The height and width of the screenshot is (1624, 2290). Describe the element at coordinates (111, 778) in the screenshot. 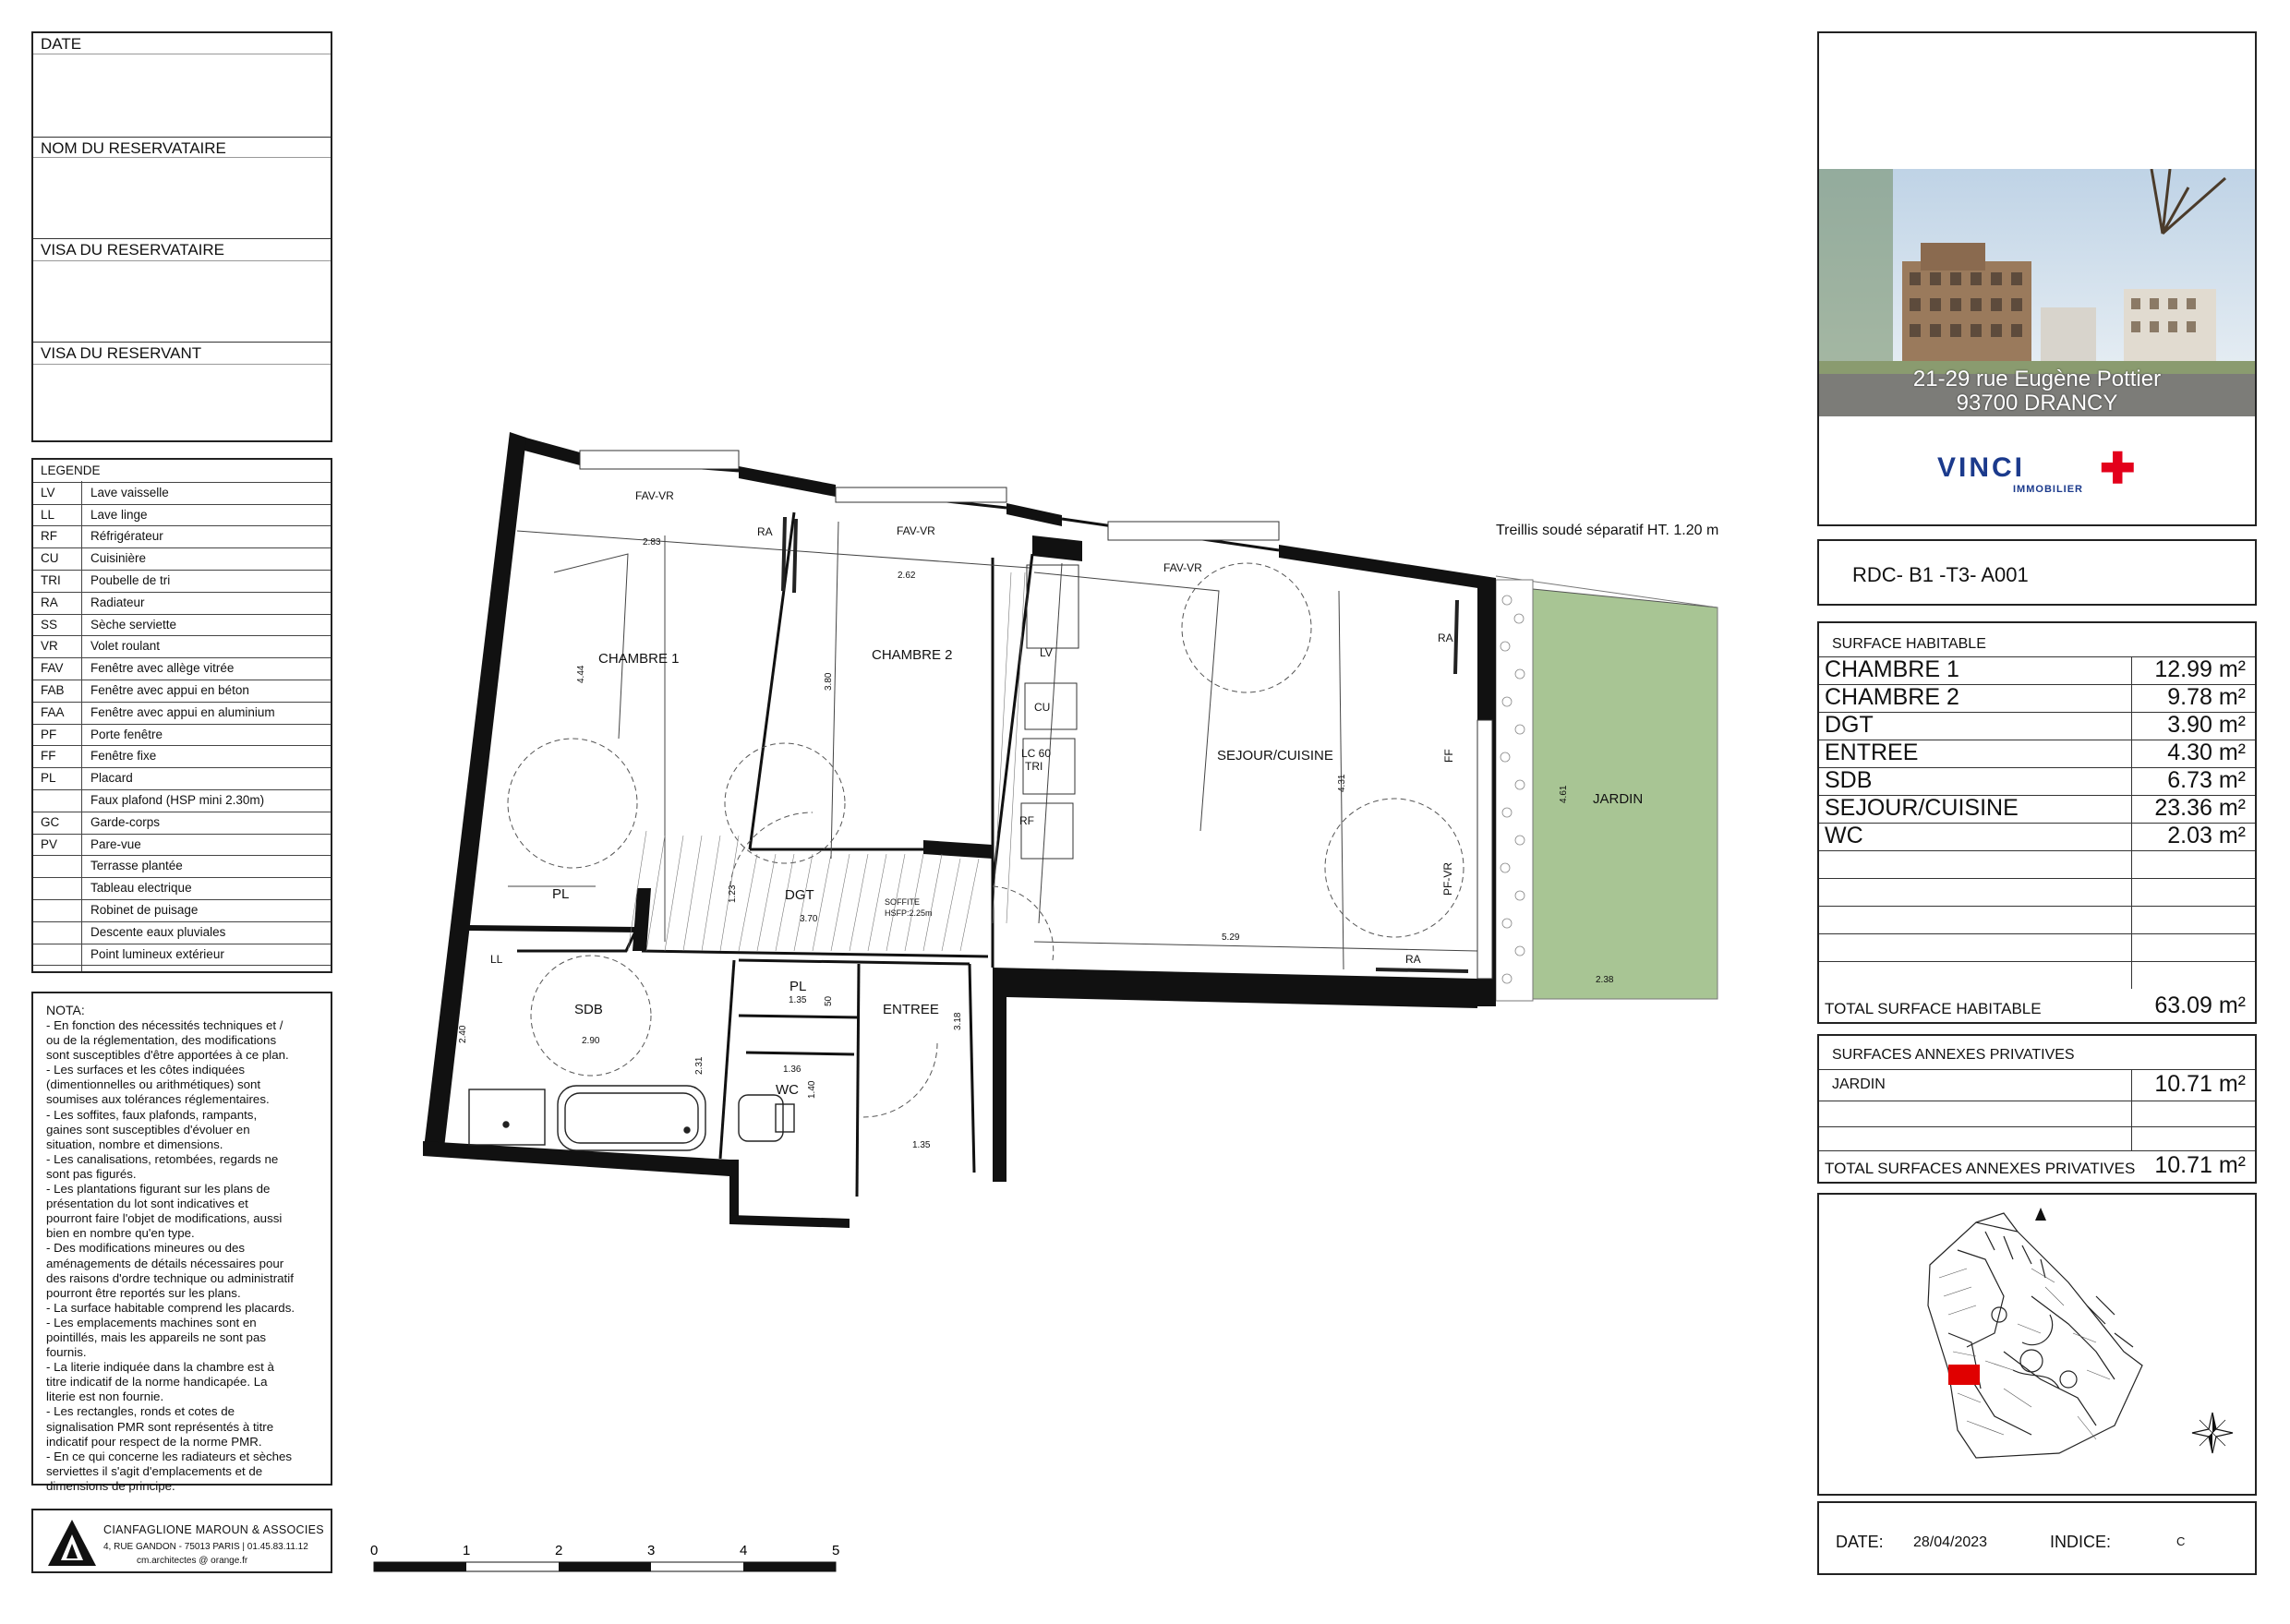

I see `legend-description: Placard` at that location.